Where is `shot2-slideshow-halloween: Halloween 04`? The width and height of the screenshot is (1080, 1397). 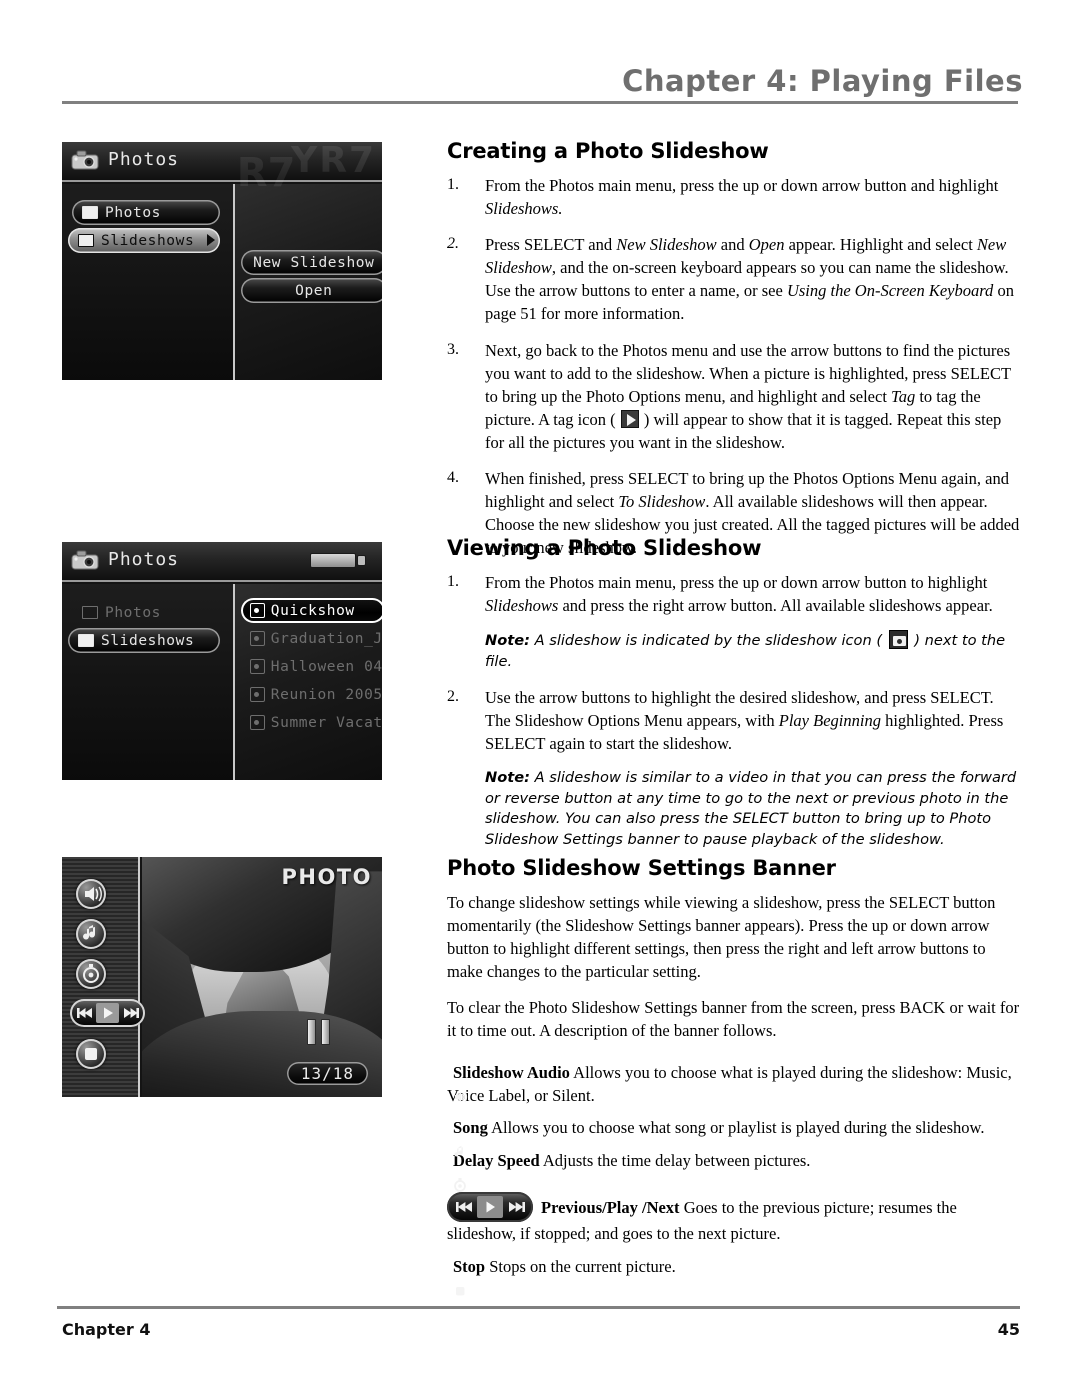
shot2-slideshow-halloween: Halloween 04 is located at coordinates (311, 666).